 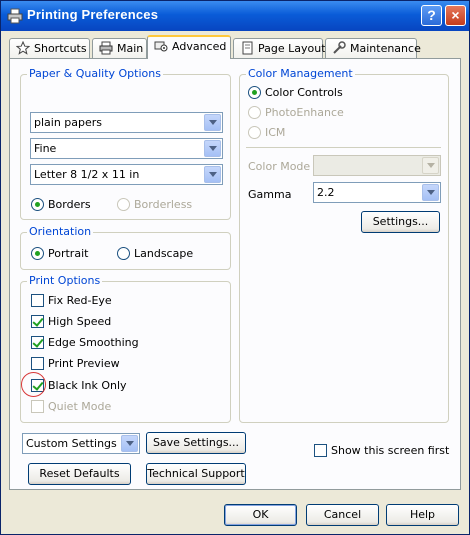 What do you see at coordinates (80, 300) in the screenshot?
I see `fix-red-eye-label: Fix Red-Eye` at bounding box center [80, 300].